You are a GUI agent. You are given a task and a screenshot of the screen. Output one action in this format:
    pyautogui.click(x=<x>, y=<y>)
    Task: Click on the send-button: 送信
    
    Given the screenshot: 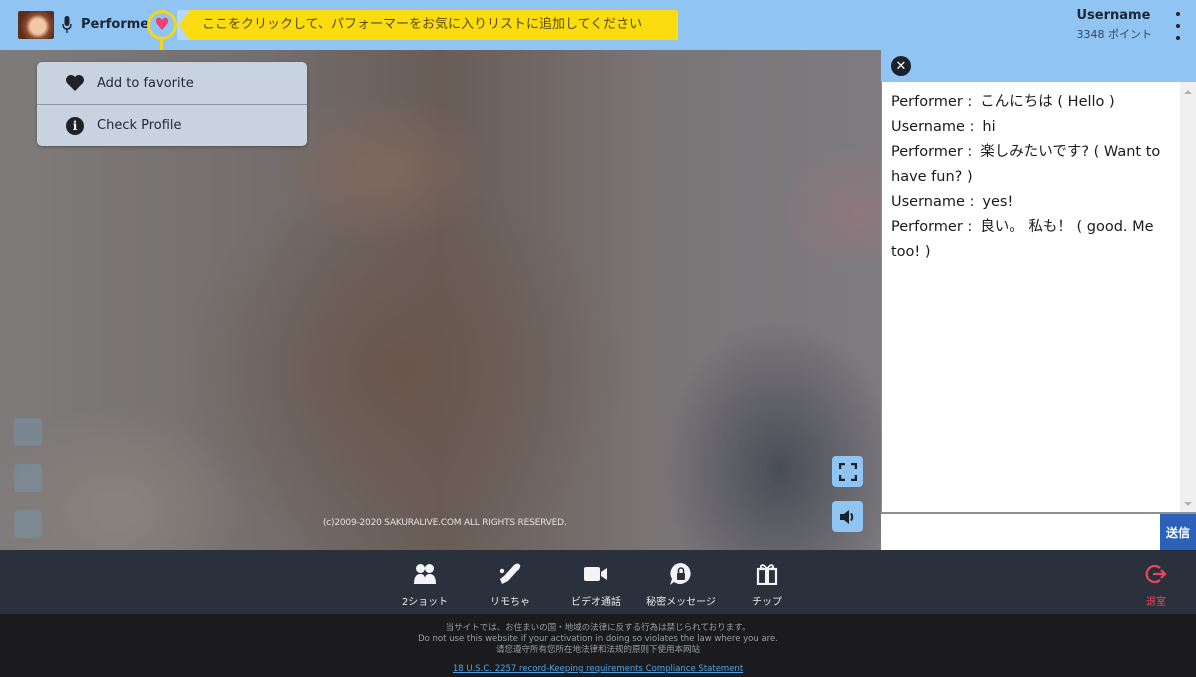 What is the action you would take?
    pyautogui.click(x=1178, y=532)
    